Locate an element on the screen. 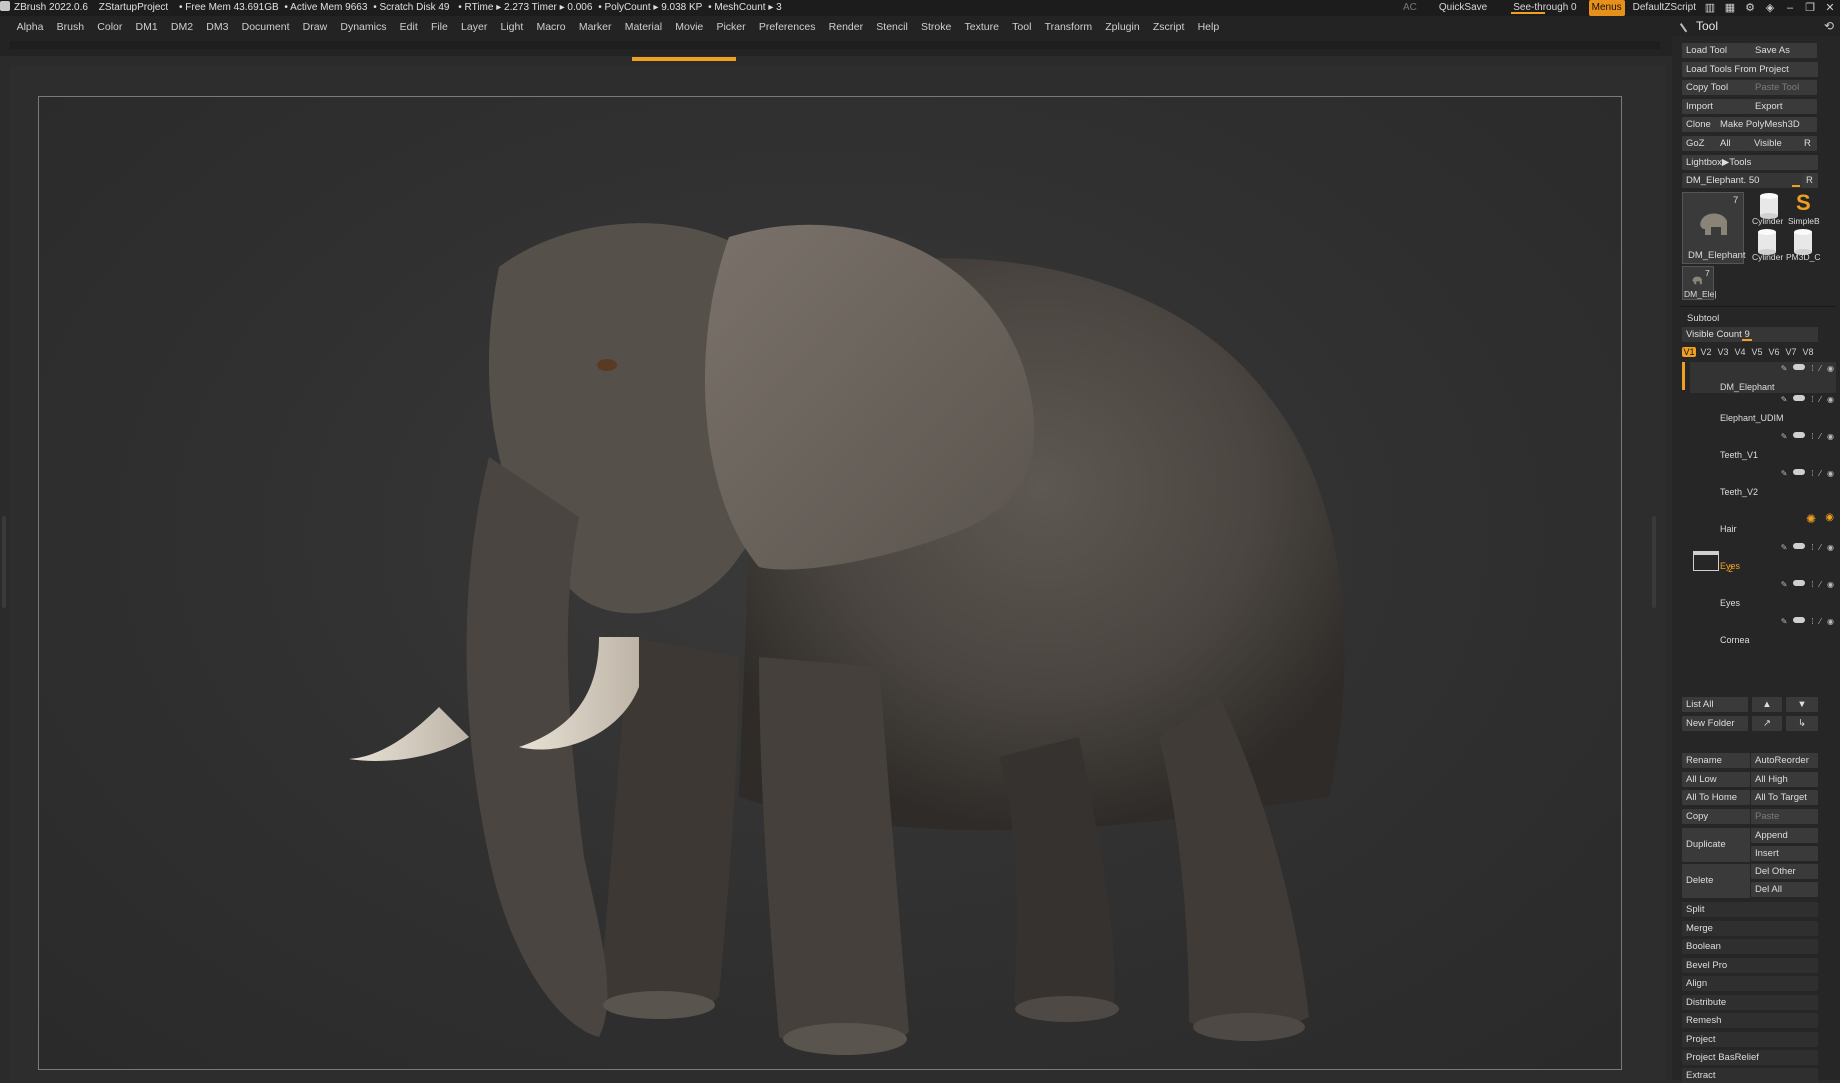 This screenshot has height=1083, width=1840. menu-stroke: Stroke is located at coordinates (936, 27).